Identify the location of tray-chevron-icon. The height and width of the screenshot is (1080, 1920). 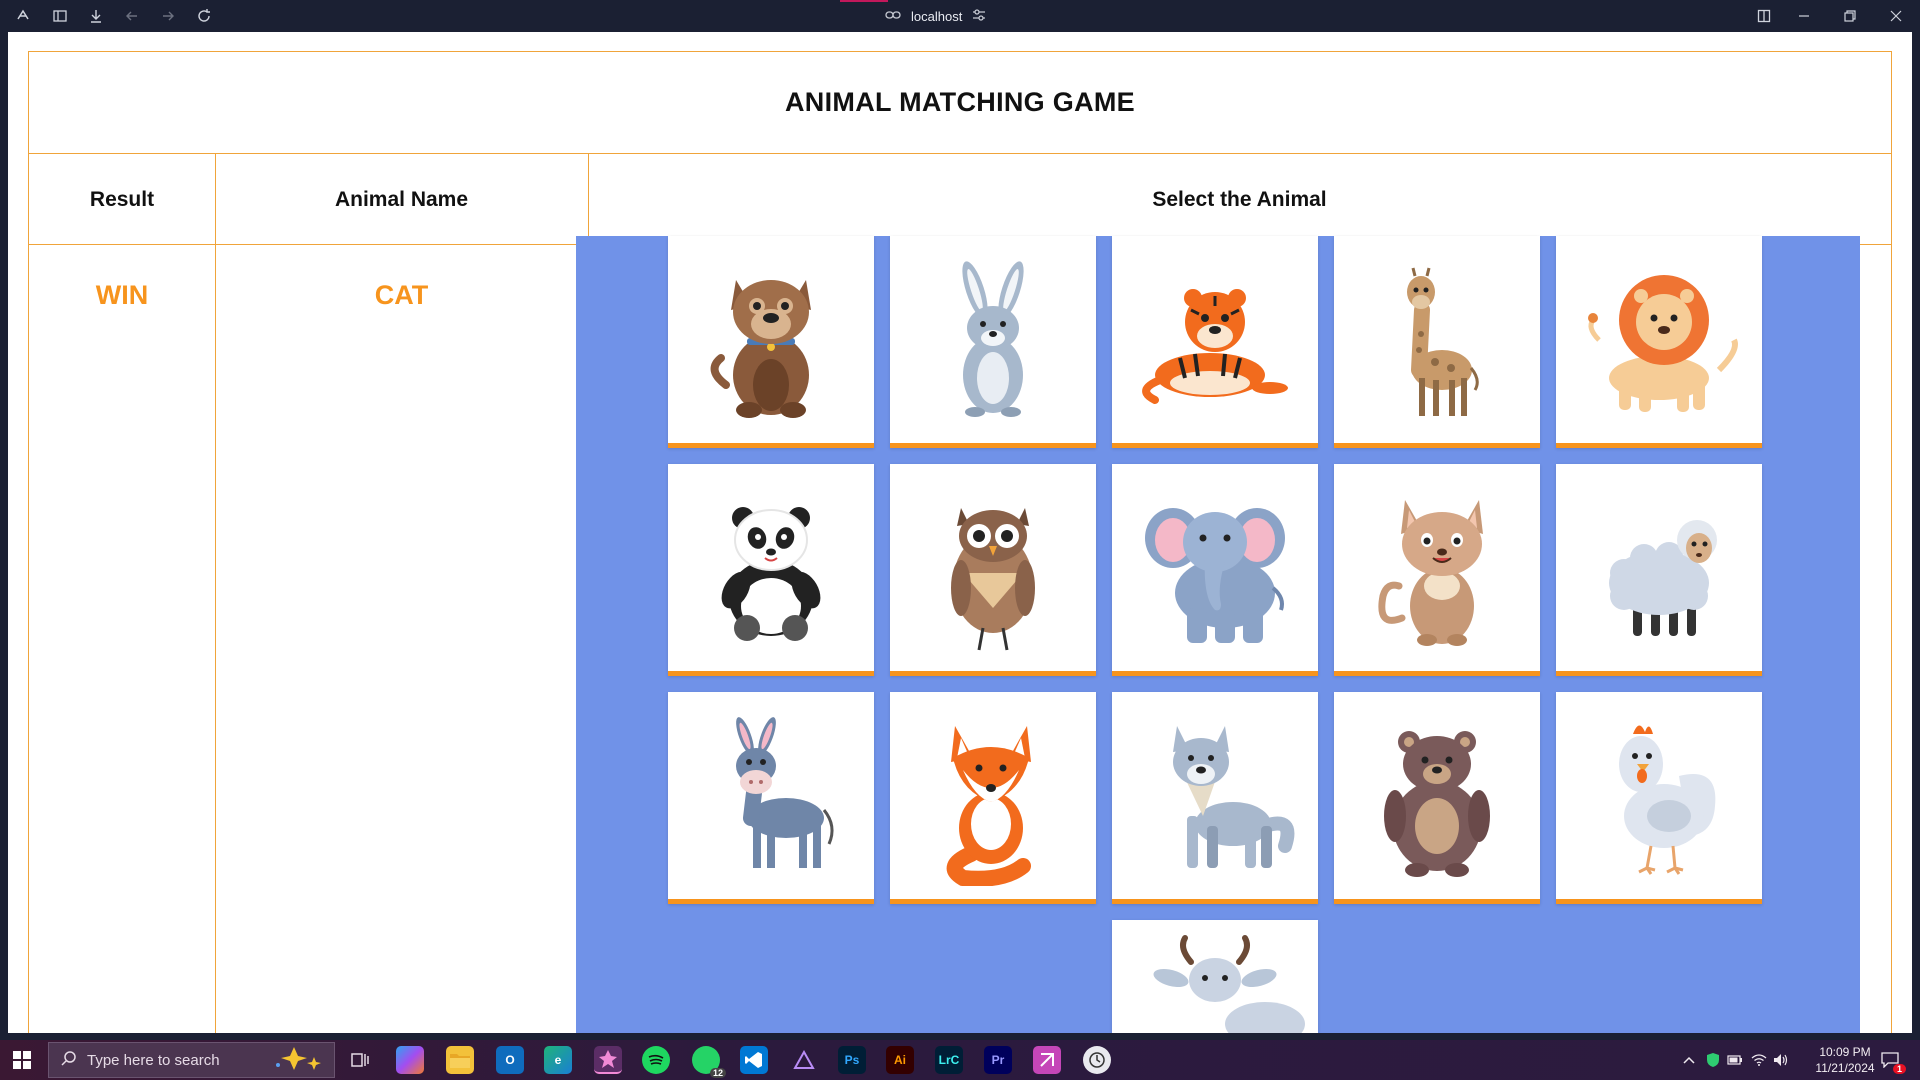
(1689, 1060).